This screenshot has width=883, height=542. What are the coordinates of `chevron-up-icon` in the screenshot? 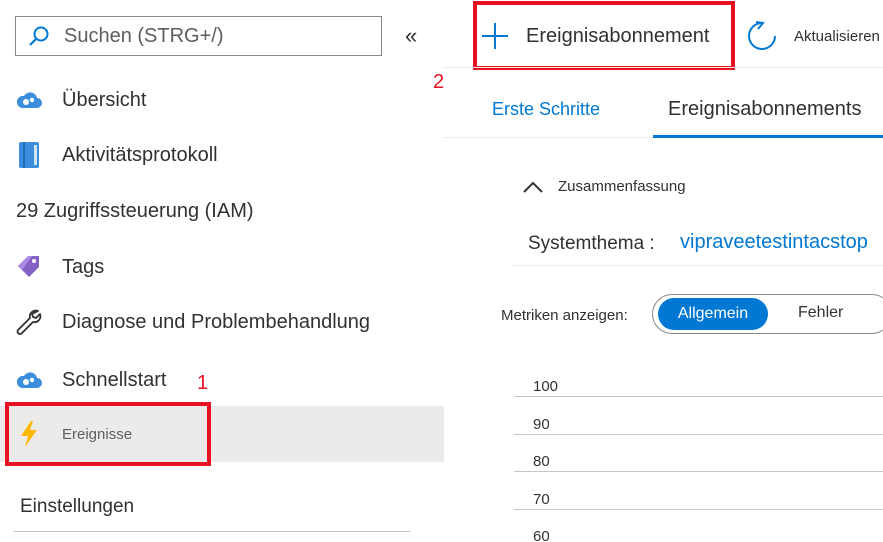 It's located at (533, 187).